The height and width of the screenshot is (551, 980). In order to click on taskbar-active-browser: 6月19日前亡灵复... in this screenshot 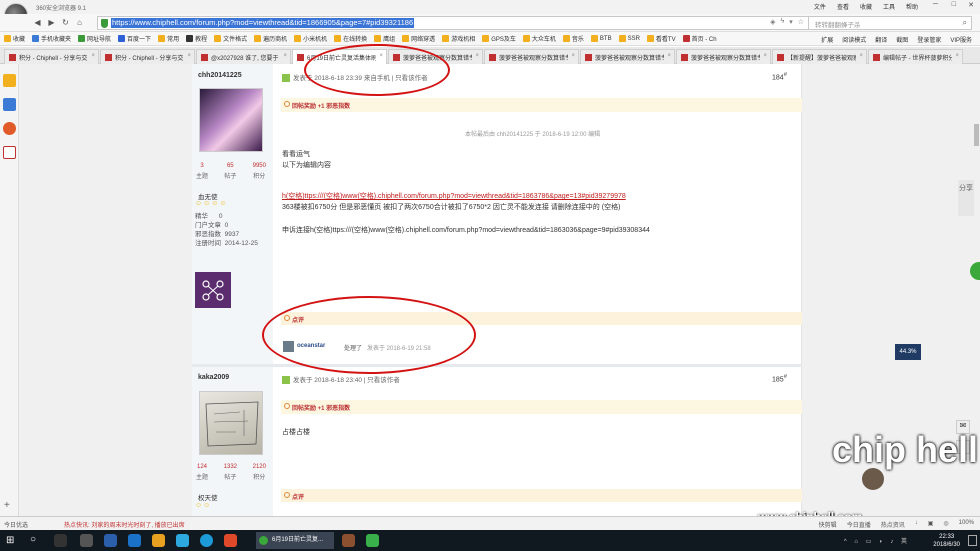, I will do `click(295, 540)`.